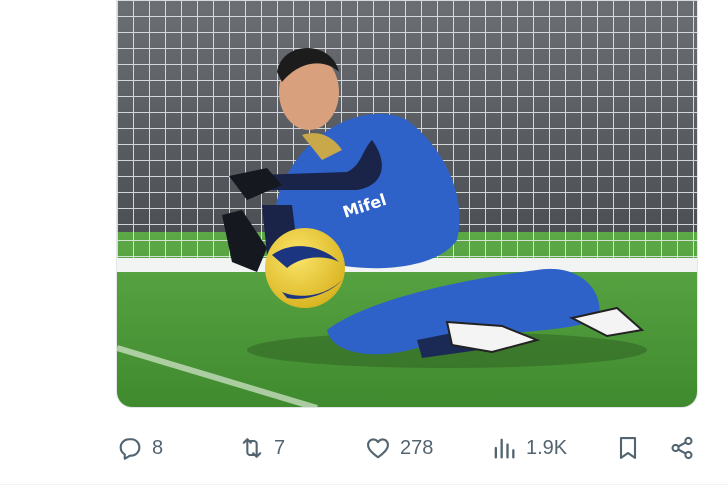  Describe the element at coordinates (504, 448) in the screenshot. I see `bar-chart-icon` at that location.